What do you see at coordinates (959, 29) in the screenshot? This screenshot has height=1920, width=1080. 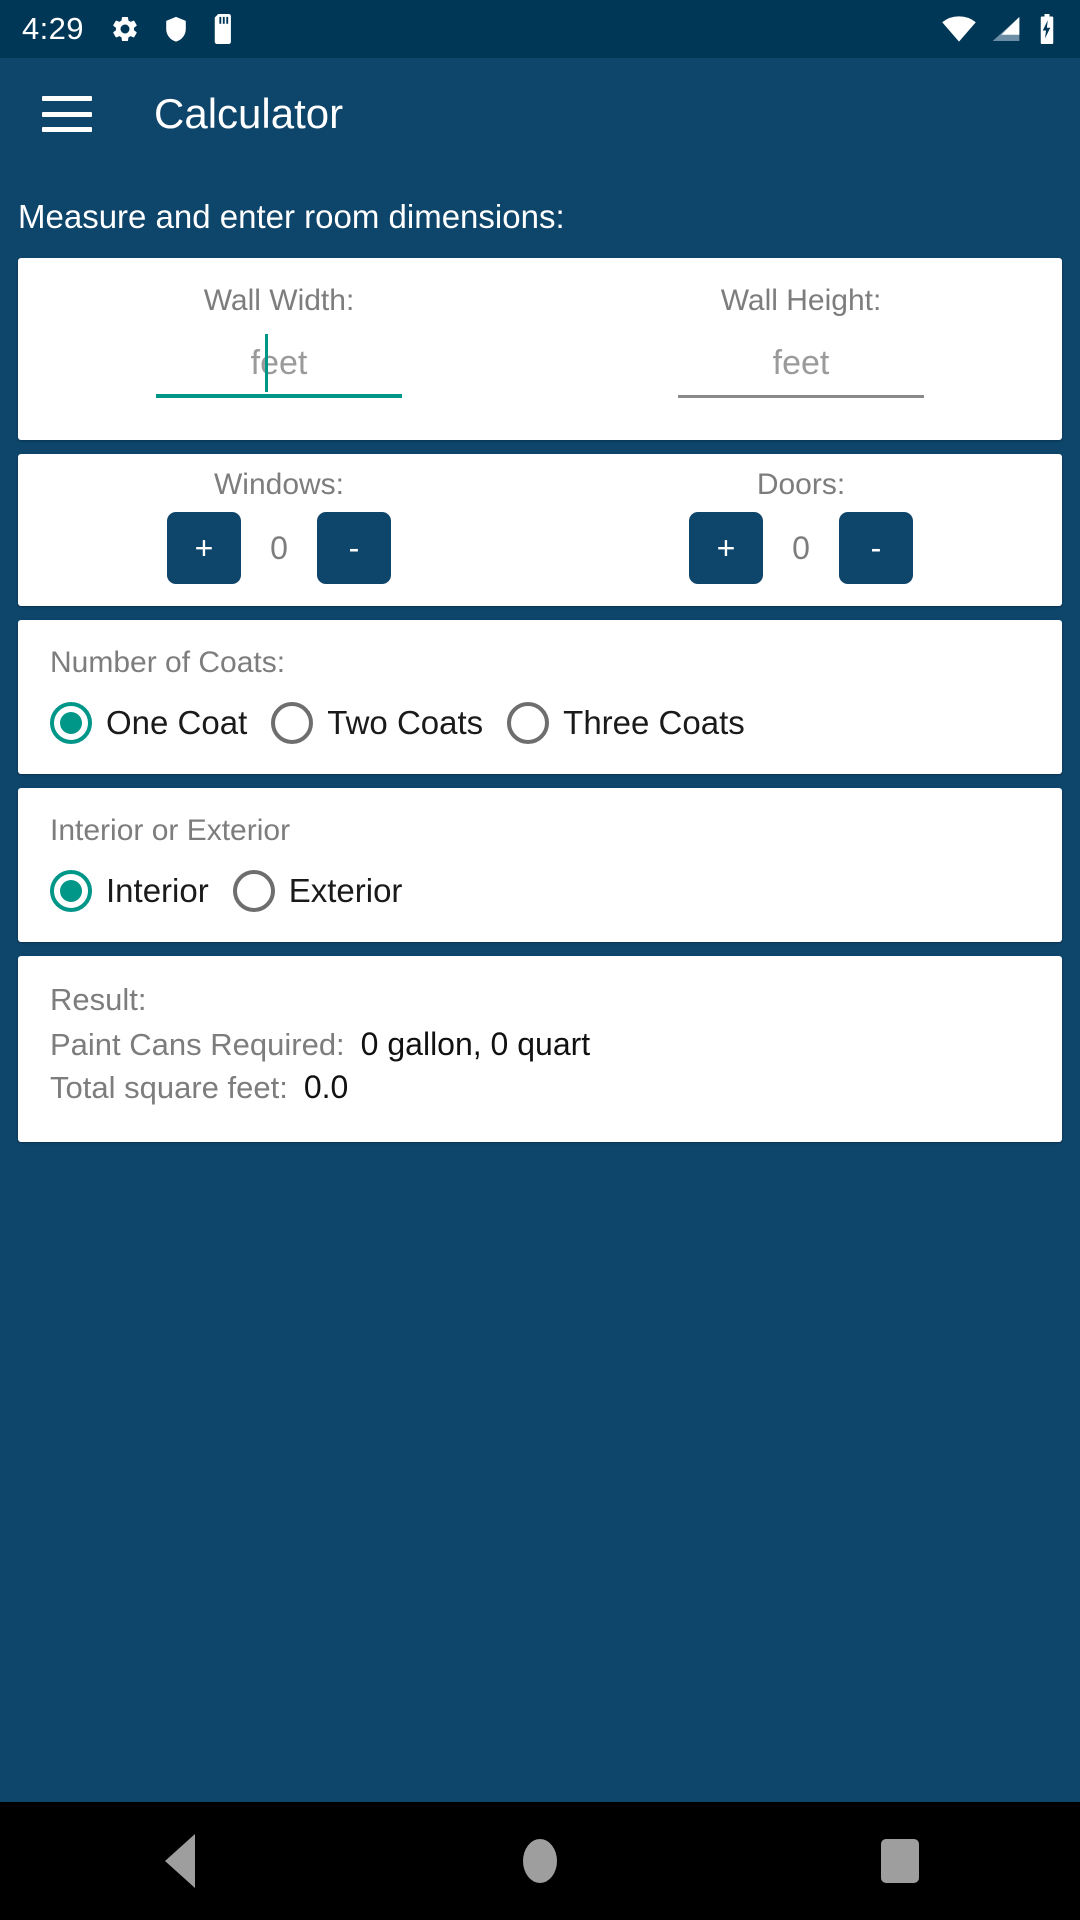 I see `wifi-icon` at bounding box center [959, 29].